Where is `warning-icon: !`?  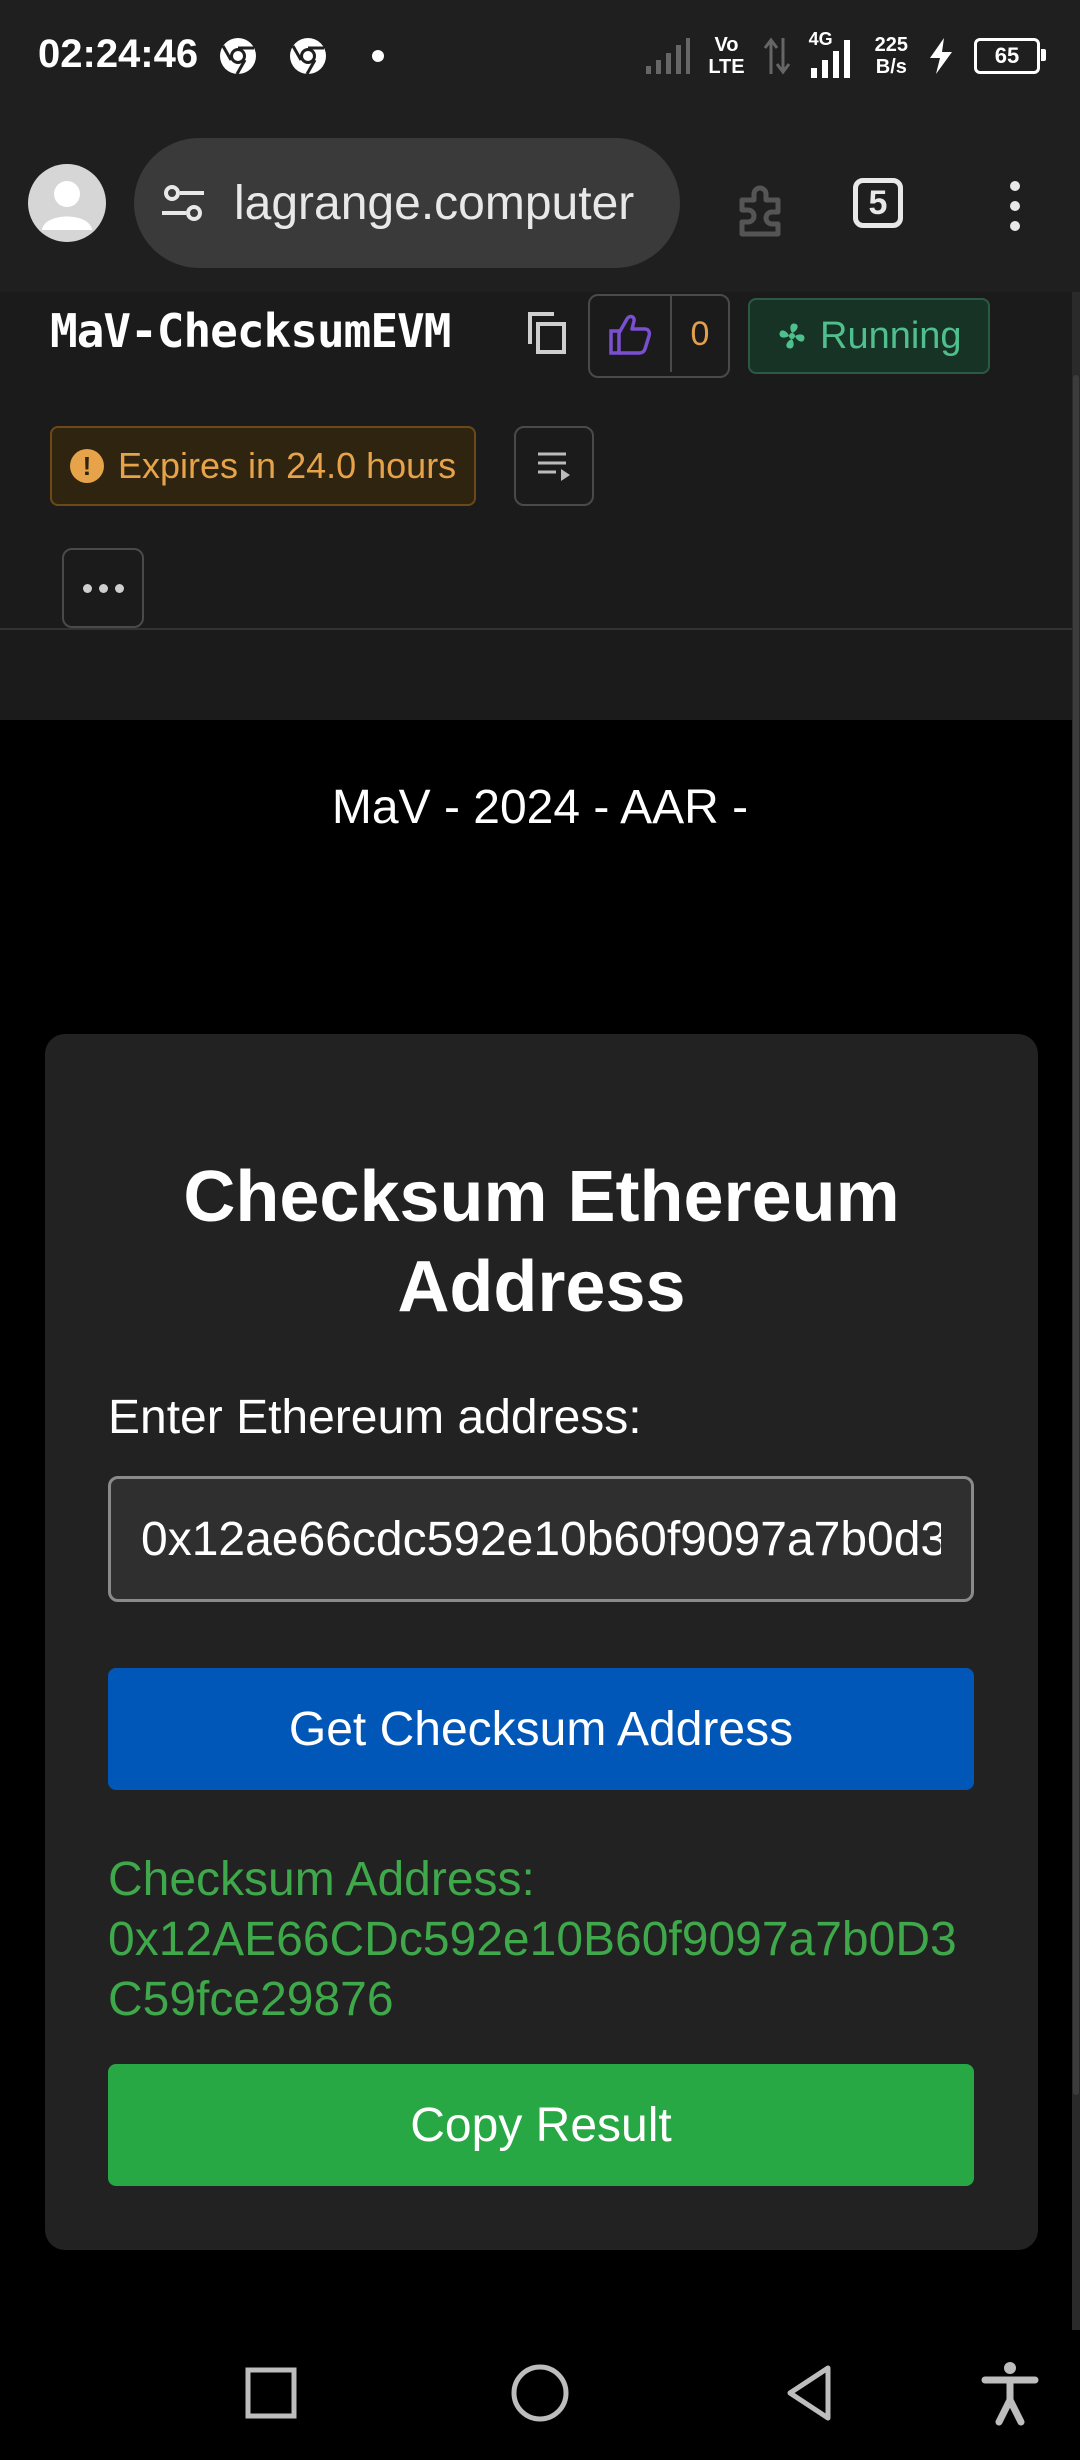 warning-icon: ! is located at coordinates (87, 466).